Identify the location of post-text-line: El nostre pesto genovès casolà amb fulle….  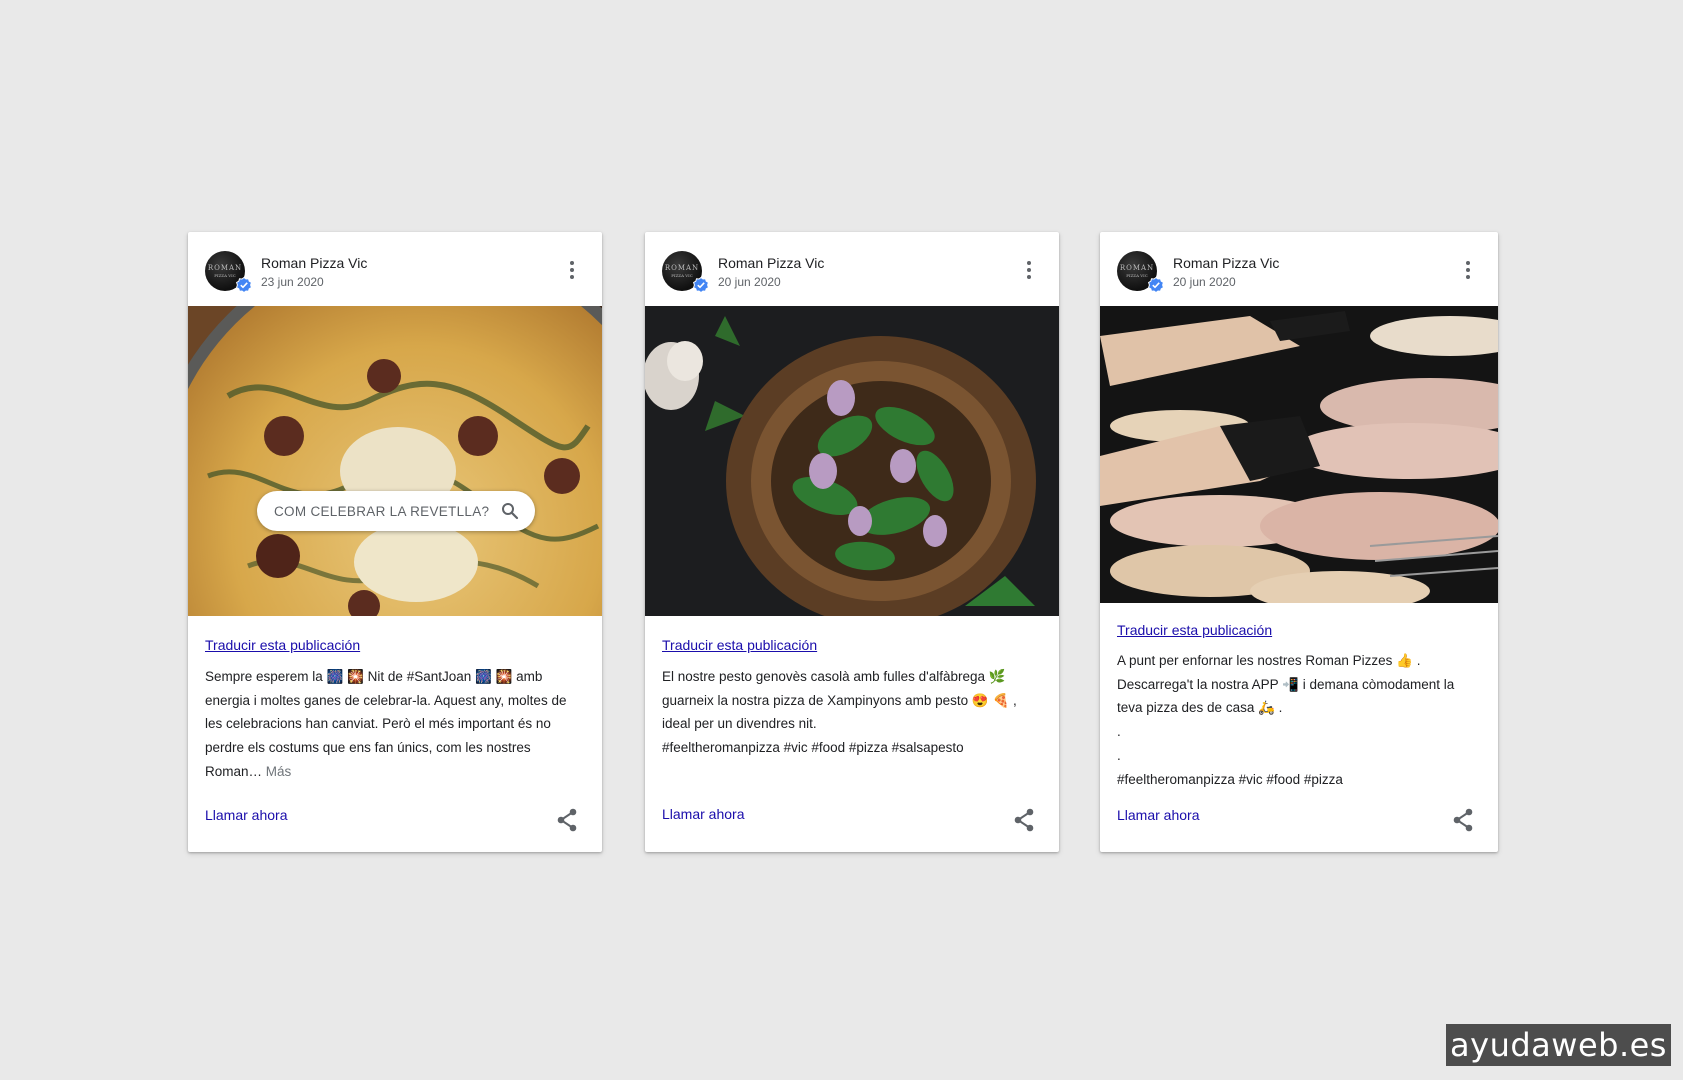
(834, 676).